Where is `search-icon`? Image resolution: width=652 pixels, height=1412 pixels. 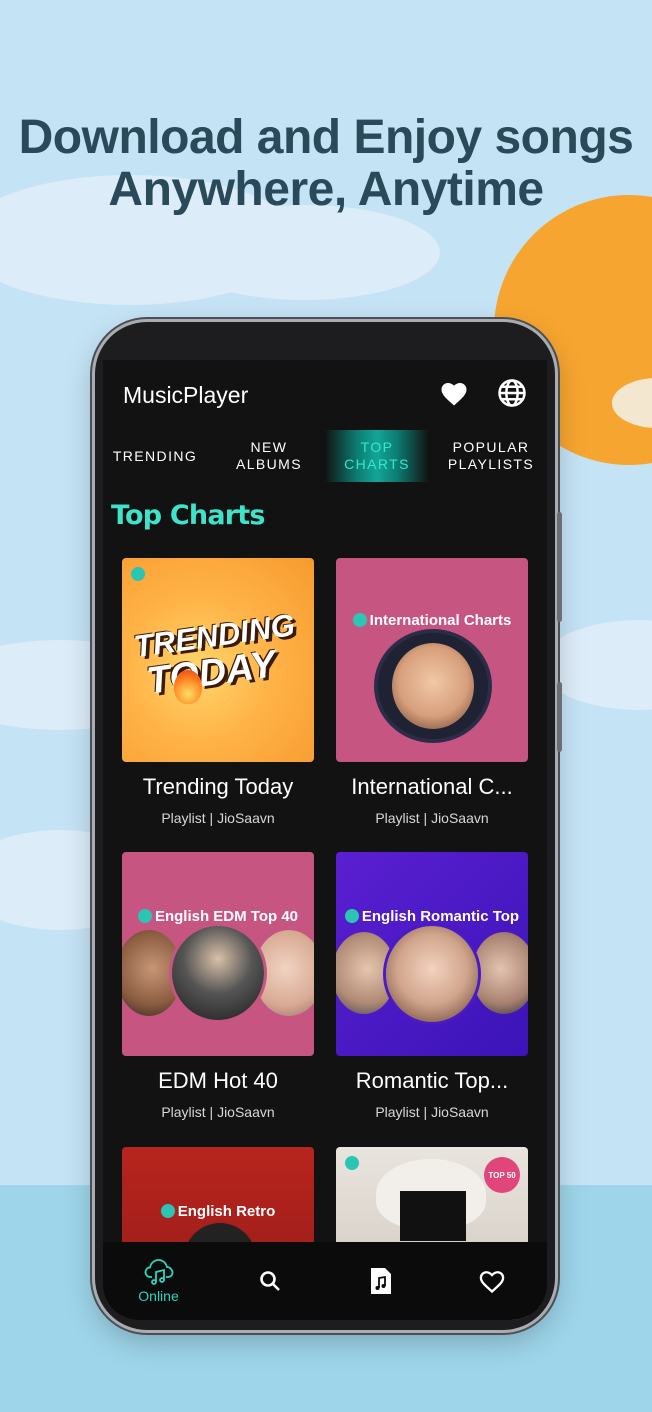 search-icon is located at coordinates (269, 1281).